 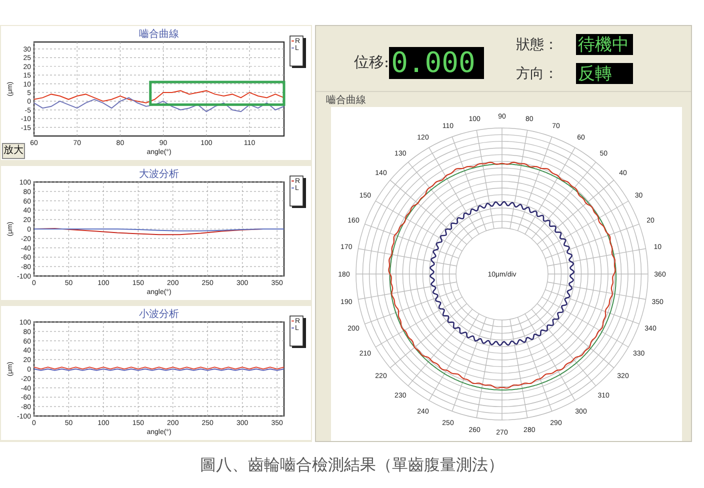 I want to click on chart-title: 小波分析, so click(x=159, y=314).